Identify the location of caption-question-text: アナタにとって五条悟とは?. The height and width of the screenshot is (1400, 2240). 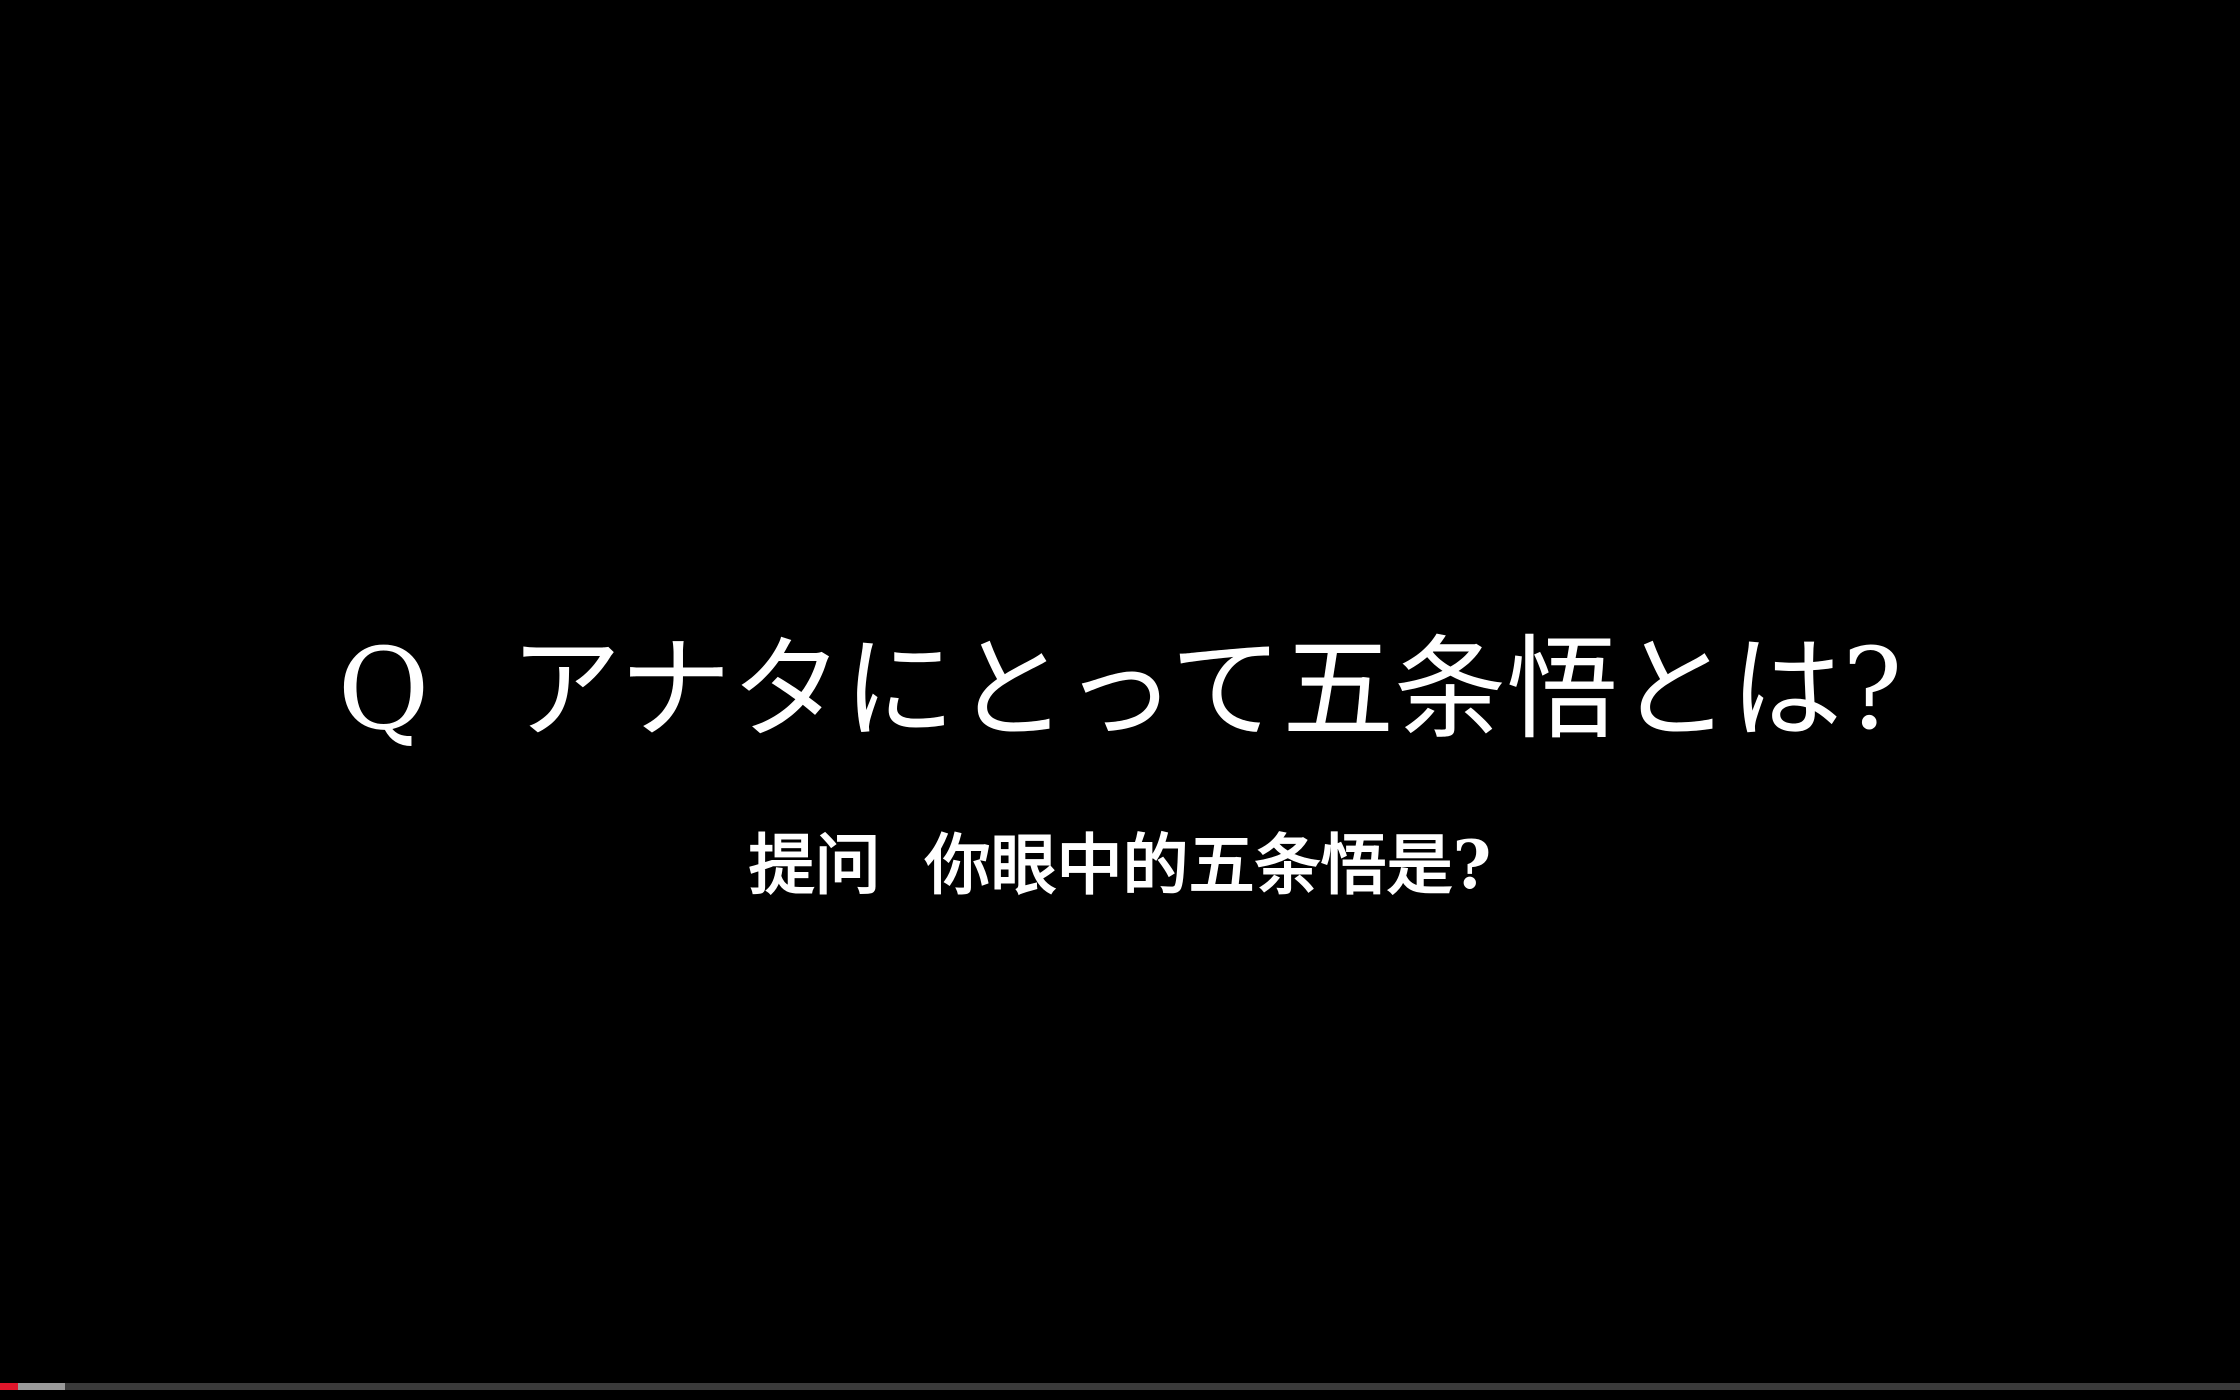
(1206, 690).